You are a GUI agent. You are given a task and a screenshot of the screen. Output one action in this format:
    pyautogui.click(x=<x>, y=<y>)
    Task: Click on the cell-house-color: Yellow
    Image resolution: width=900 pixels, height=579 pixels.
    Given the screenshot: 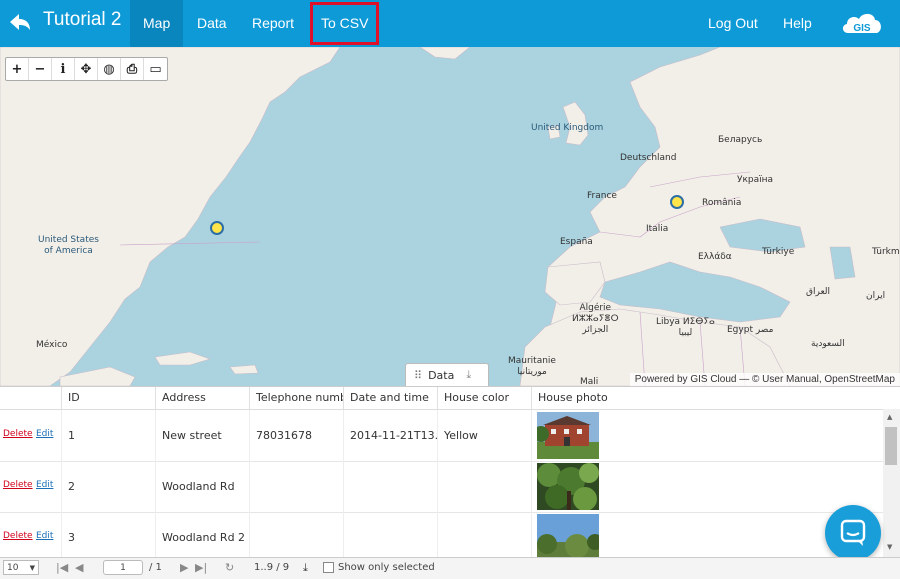 What is the action you would take?
    pyautogui.click(x=484, y=435)
    